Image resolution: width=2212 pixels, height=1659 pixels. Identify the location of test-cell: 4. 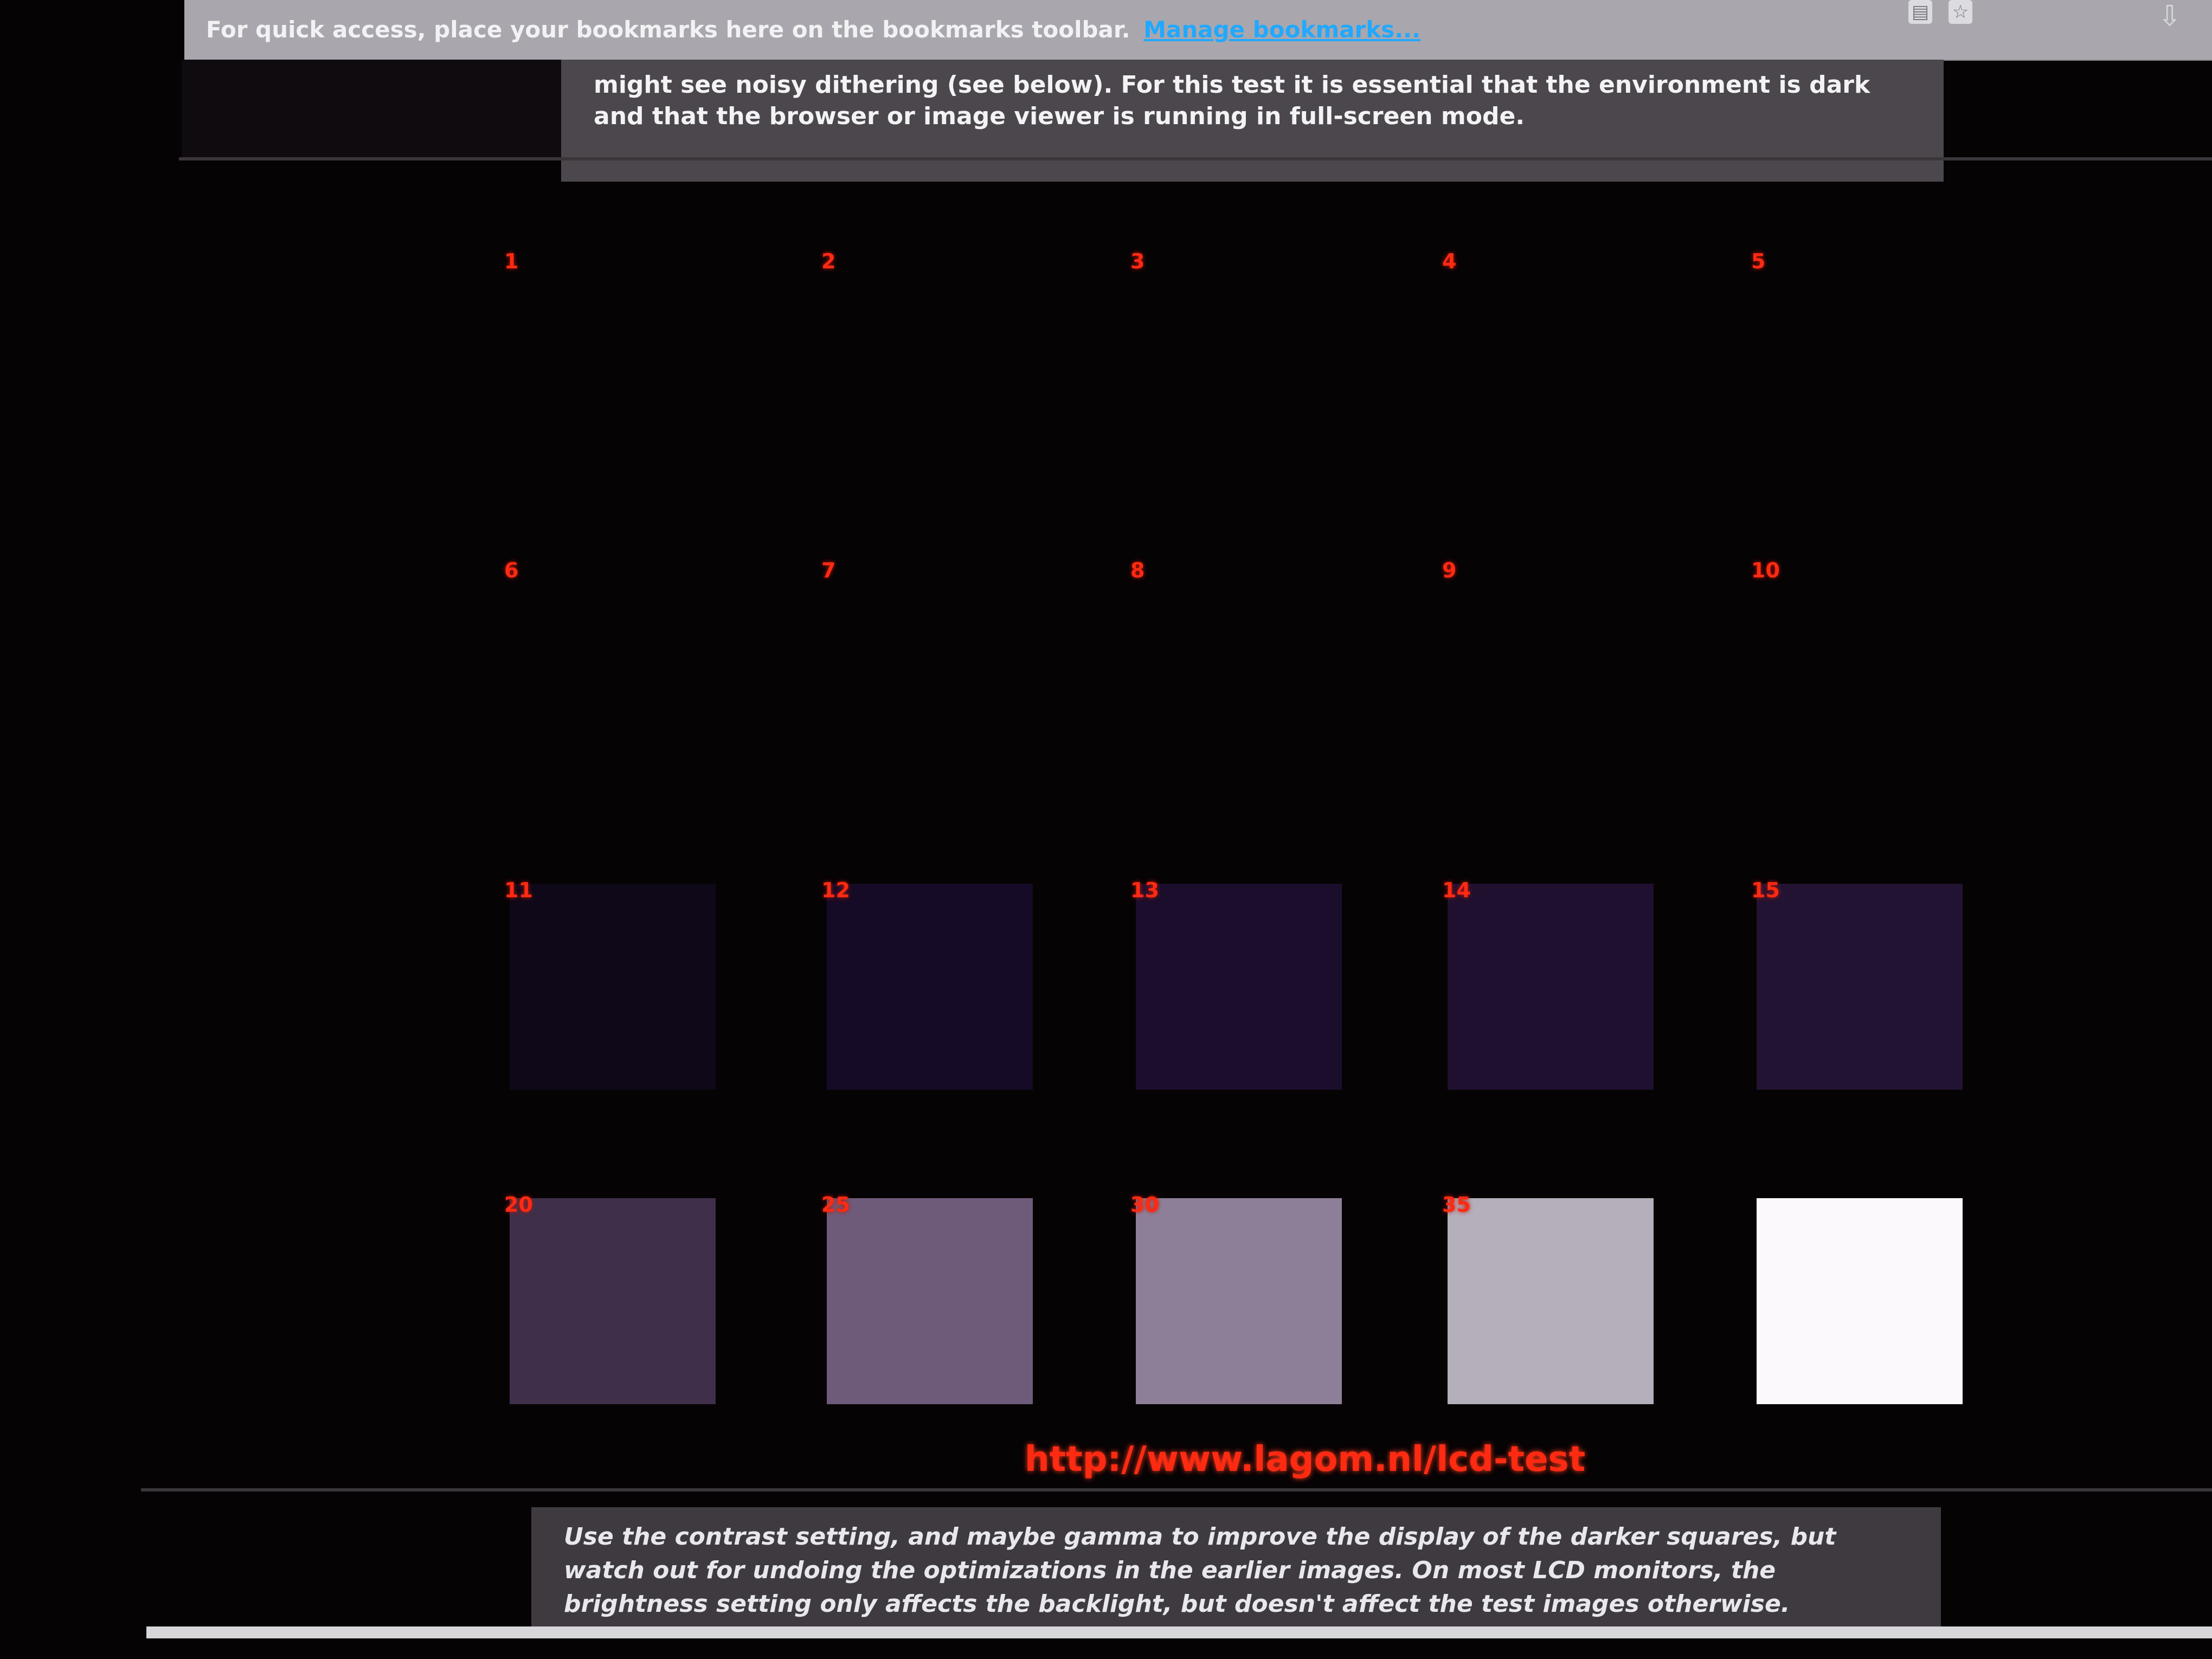
(1548, 357).